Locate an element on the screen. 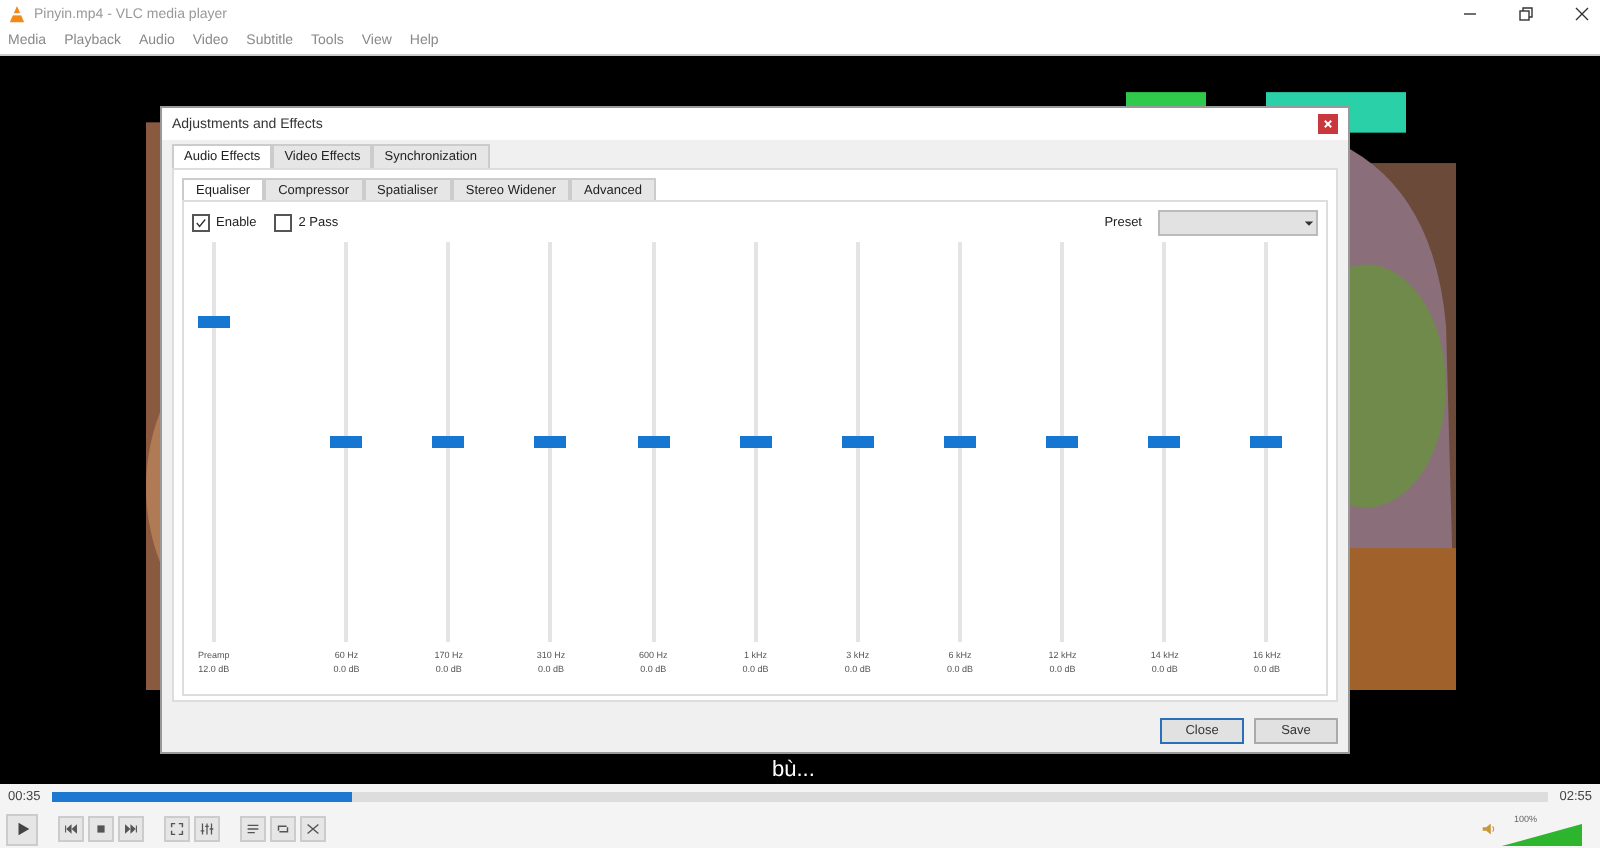 The width and height of the screenshot is (1600, 848). playlist-button is located at coordinates (253, 829).